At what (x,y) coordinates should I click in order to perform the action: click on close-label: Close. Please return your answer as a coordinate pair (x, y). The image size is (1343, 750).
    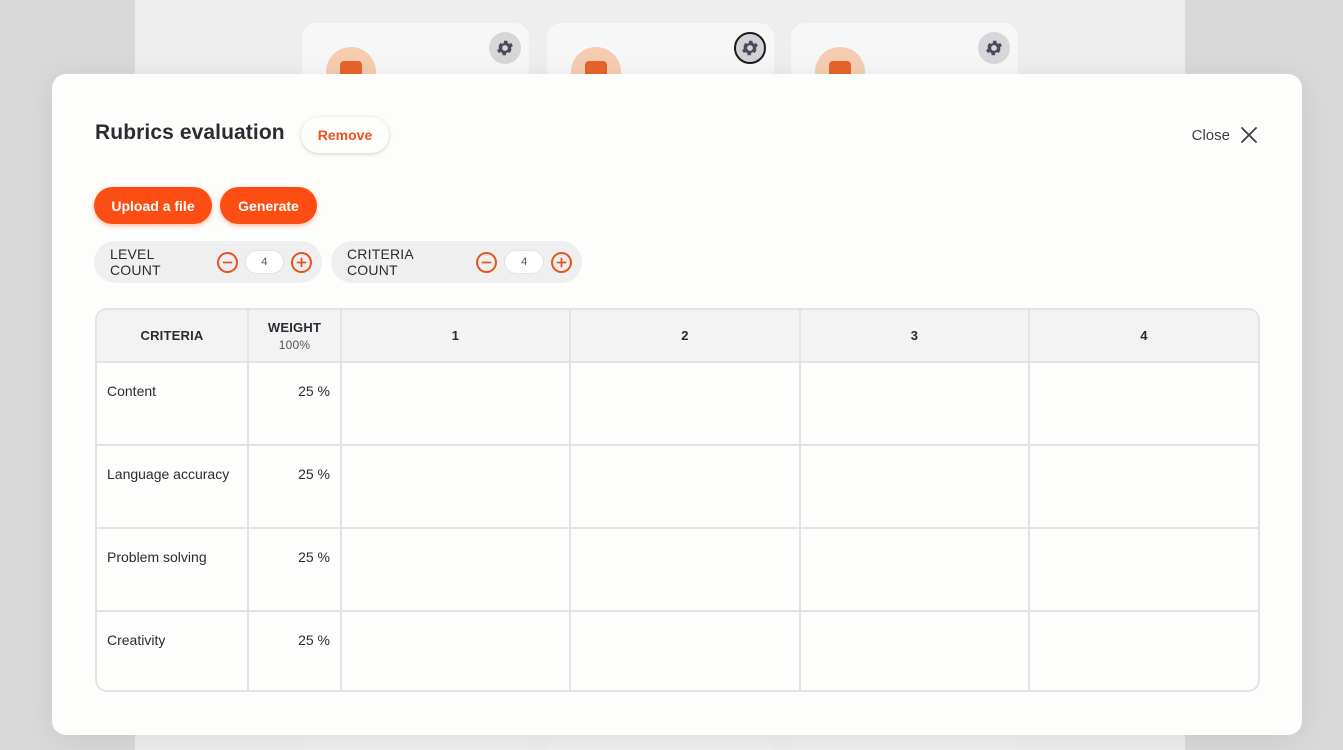
    Looking at the image, I should click on (1210, 135).